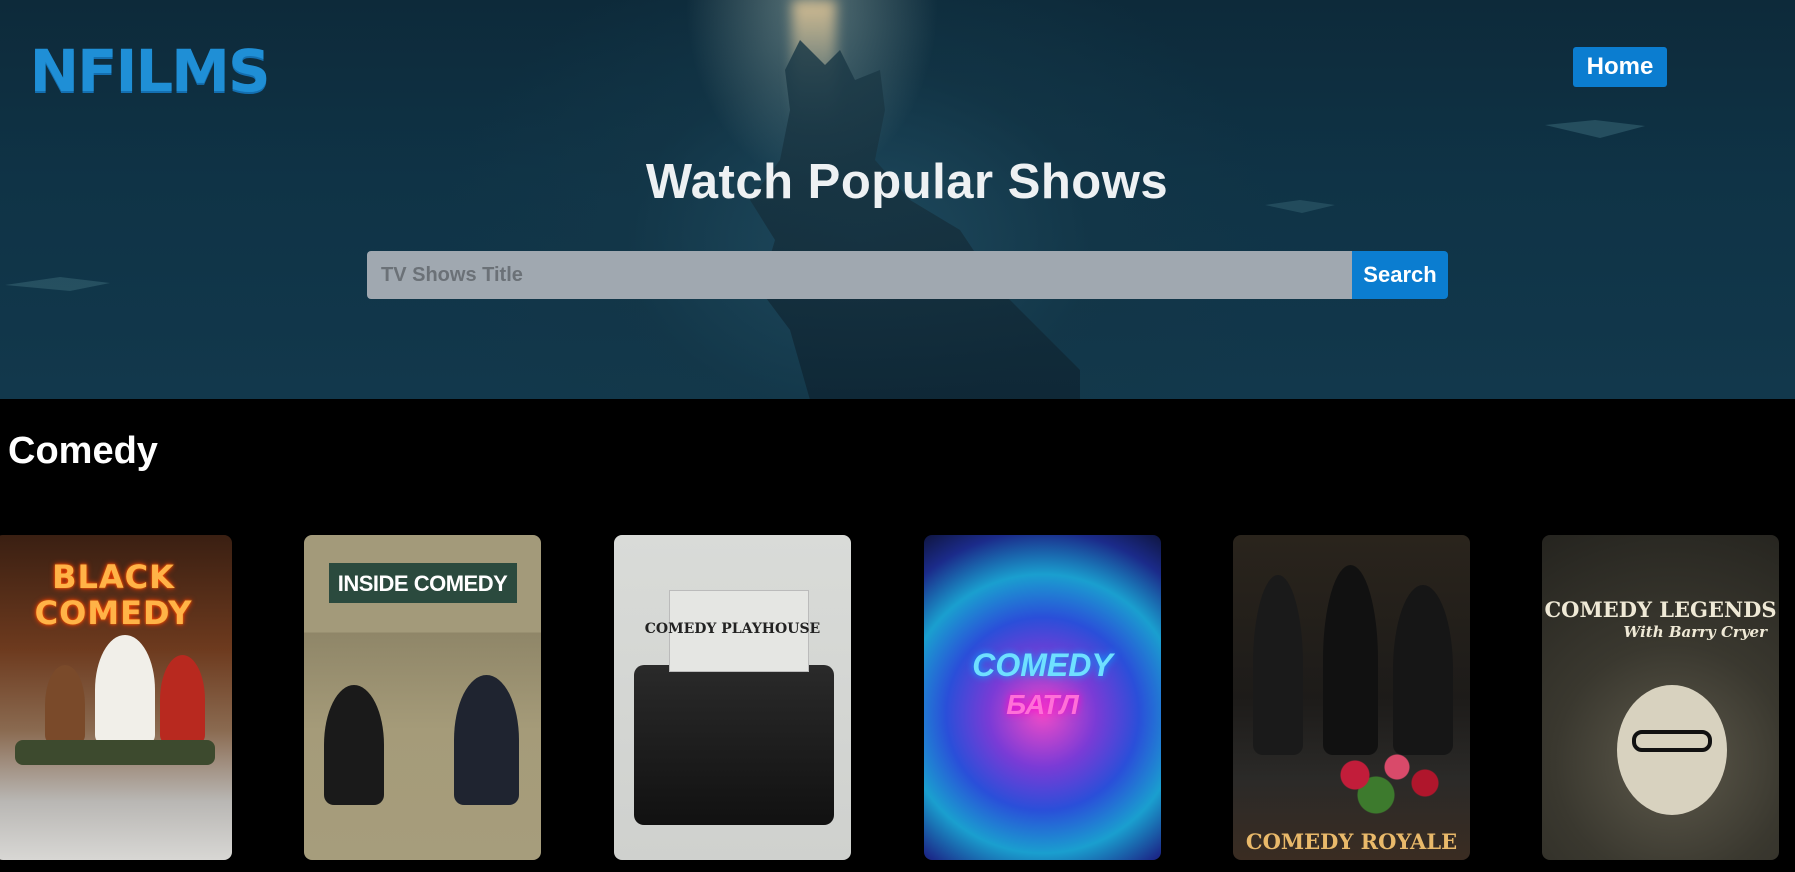 This screenshot has height=872, width=1795. What do you see at coordinates (1672, 741) in the screenshot?
I see `glasses-icon` at bounding box center [1672, 741].